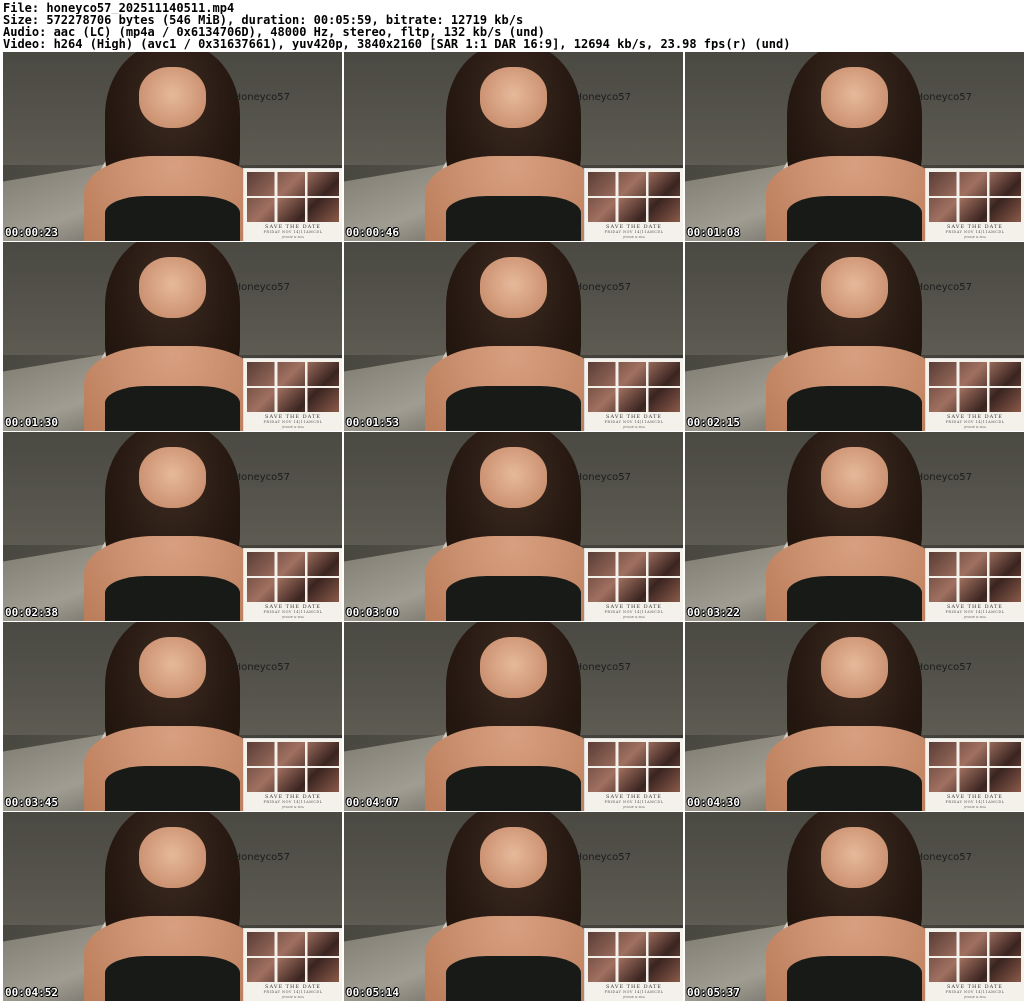 The height and width of the screenshot is (1003, 1024). What do you see at coordinates (31, 612) in the screenshot?
I see `timestamp-label: 00:02:38` at bounding box center [31, 612].